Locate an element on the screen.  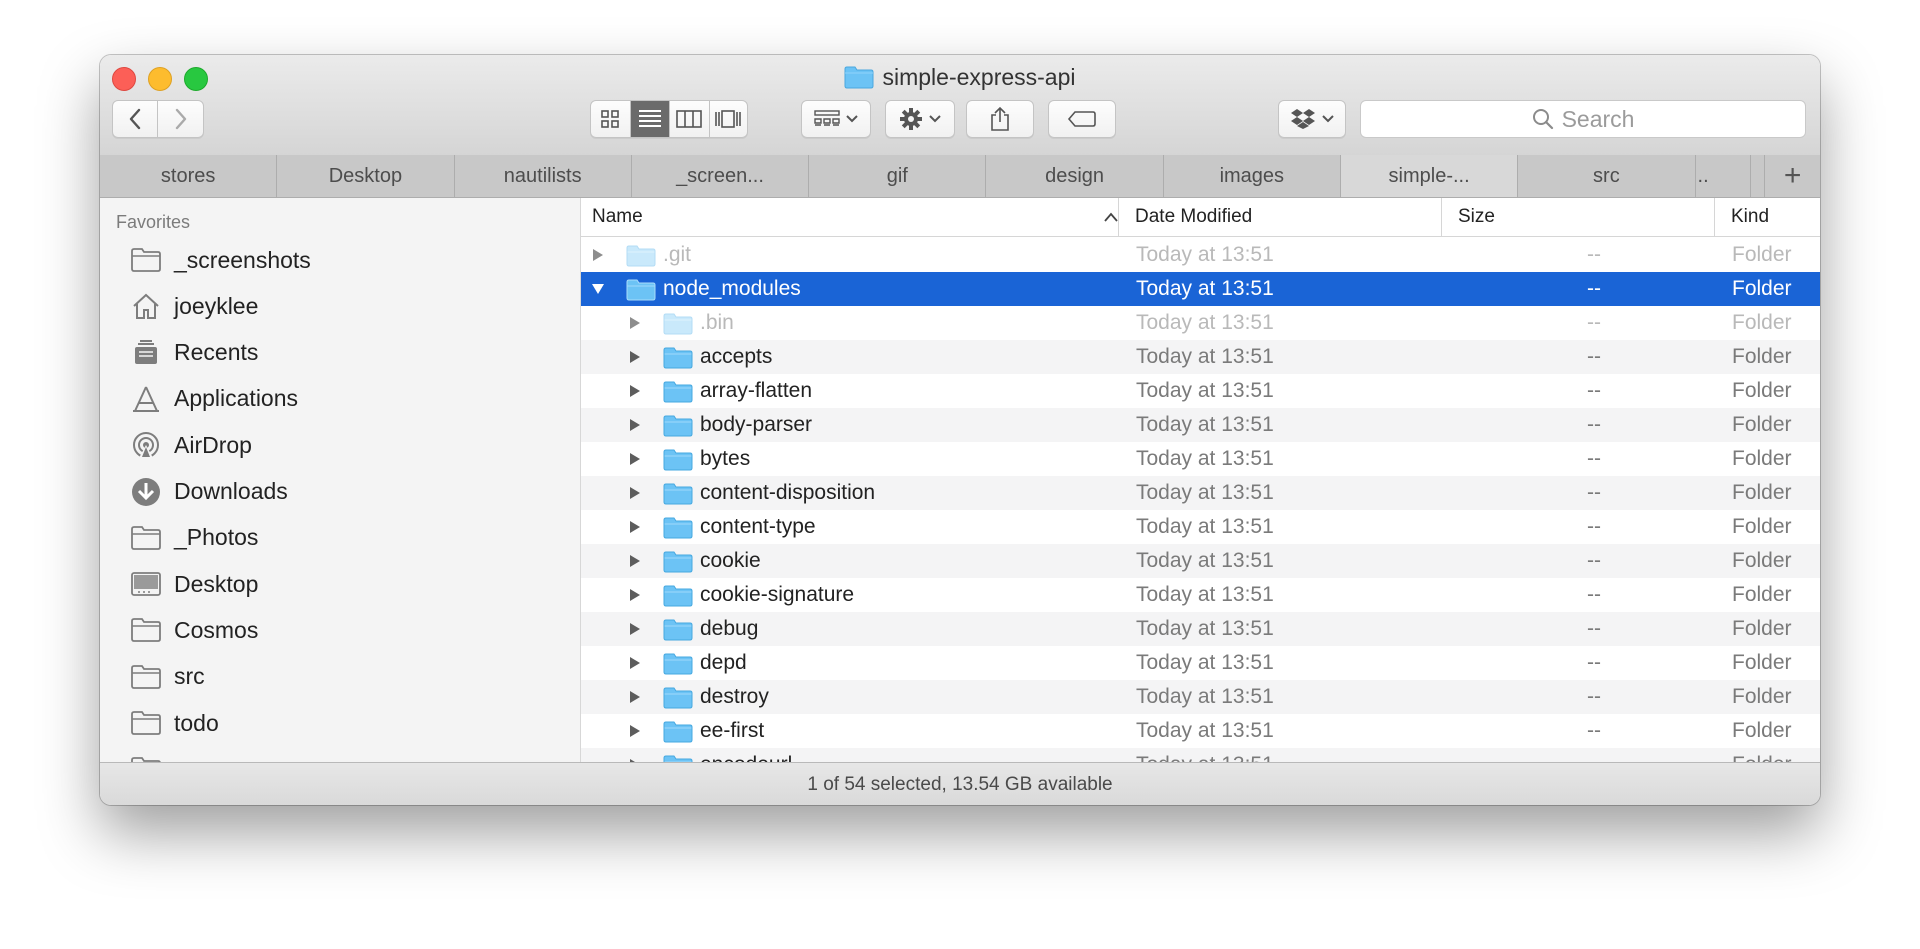
columns-icon is located at coordinates (689, 119).